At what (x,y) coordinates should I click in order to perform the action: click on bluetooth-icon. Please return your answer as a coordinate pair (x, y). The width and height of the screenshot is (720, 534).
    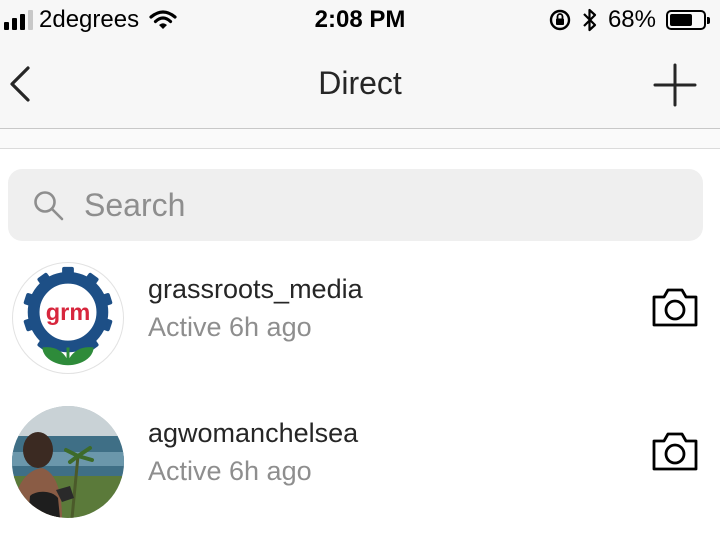
    Looking at the image, I should click on (590, 20).